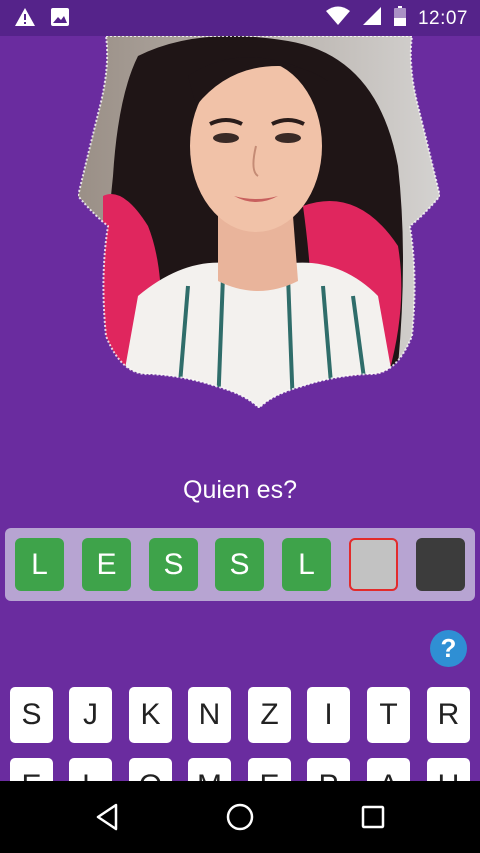  I want to click on question-label: Quien es?, so click(240, 490).